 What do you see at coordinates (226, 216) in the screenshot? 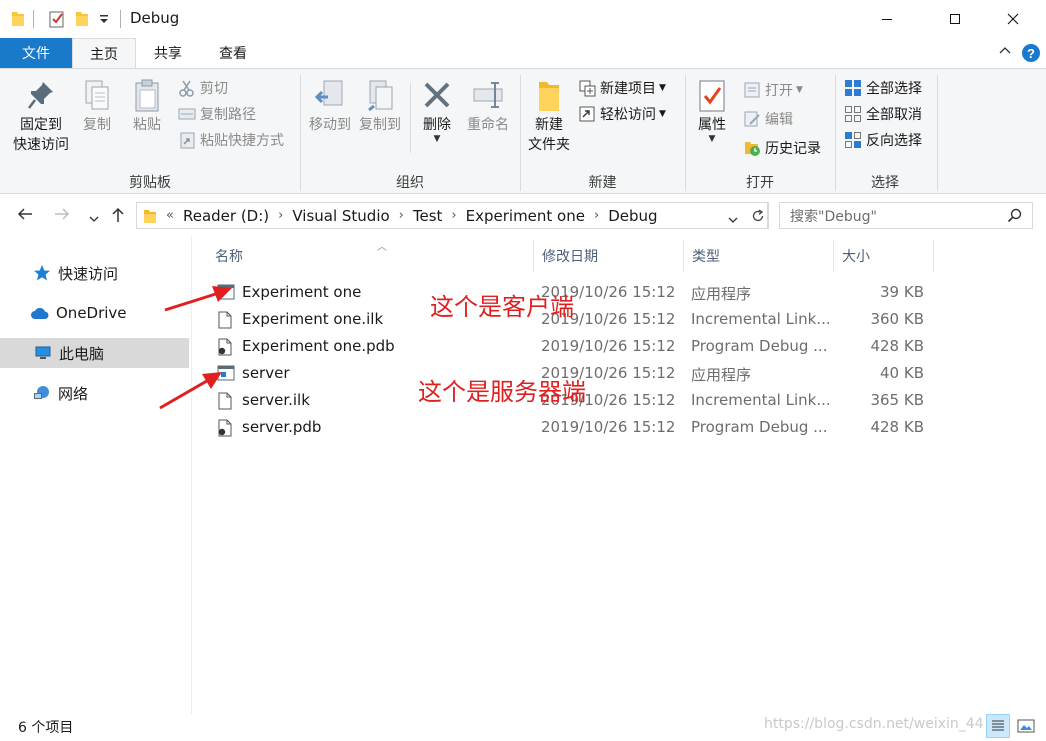
I see `breadcrumb-item: Reader (D:)` at bounding box center [226, 216].